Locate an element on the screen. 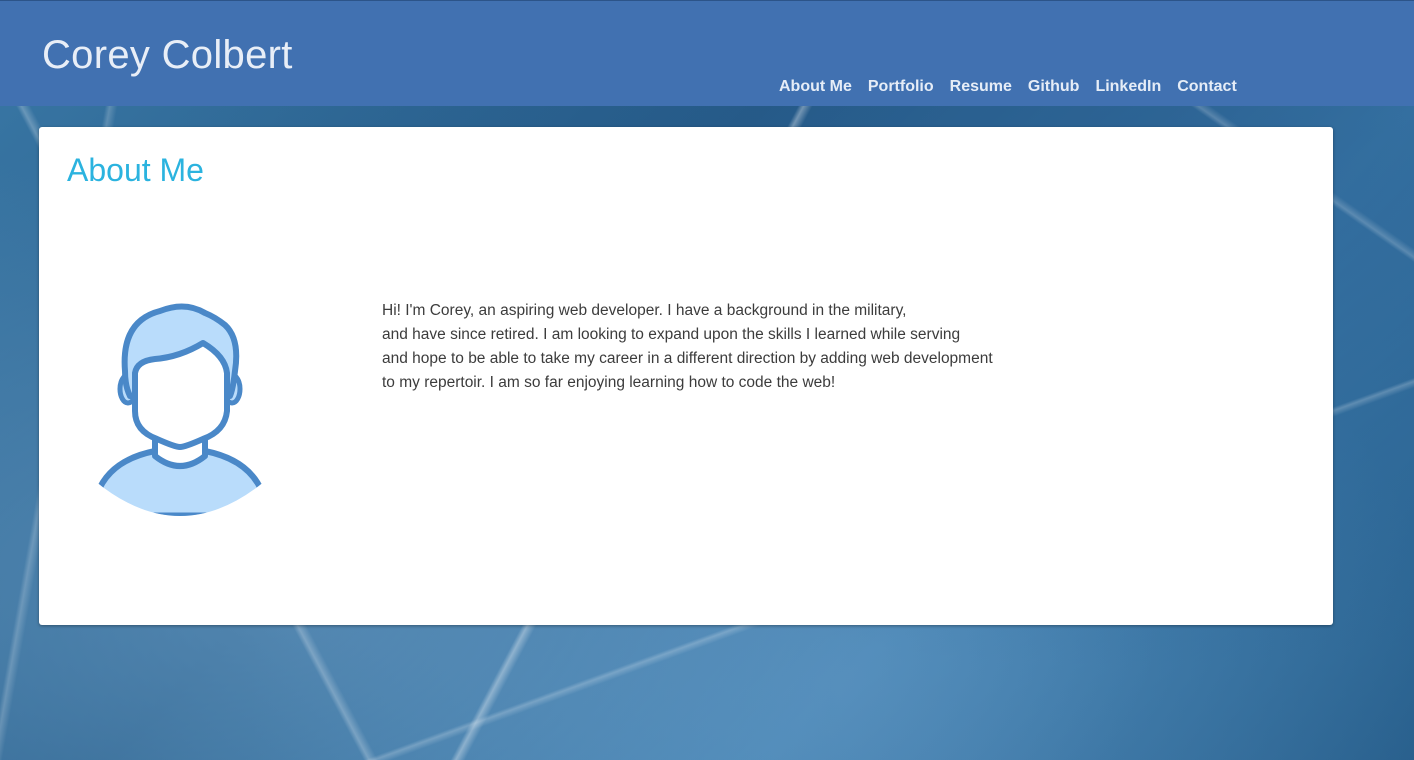  nav-link-contact: Contact is located at coordinates (1207, 87).